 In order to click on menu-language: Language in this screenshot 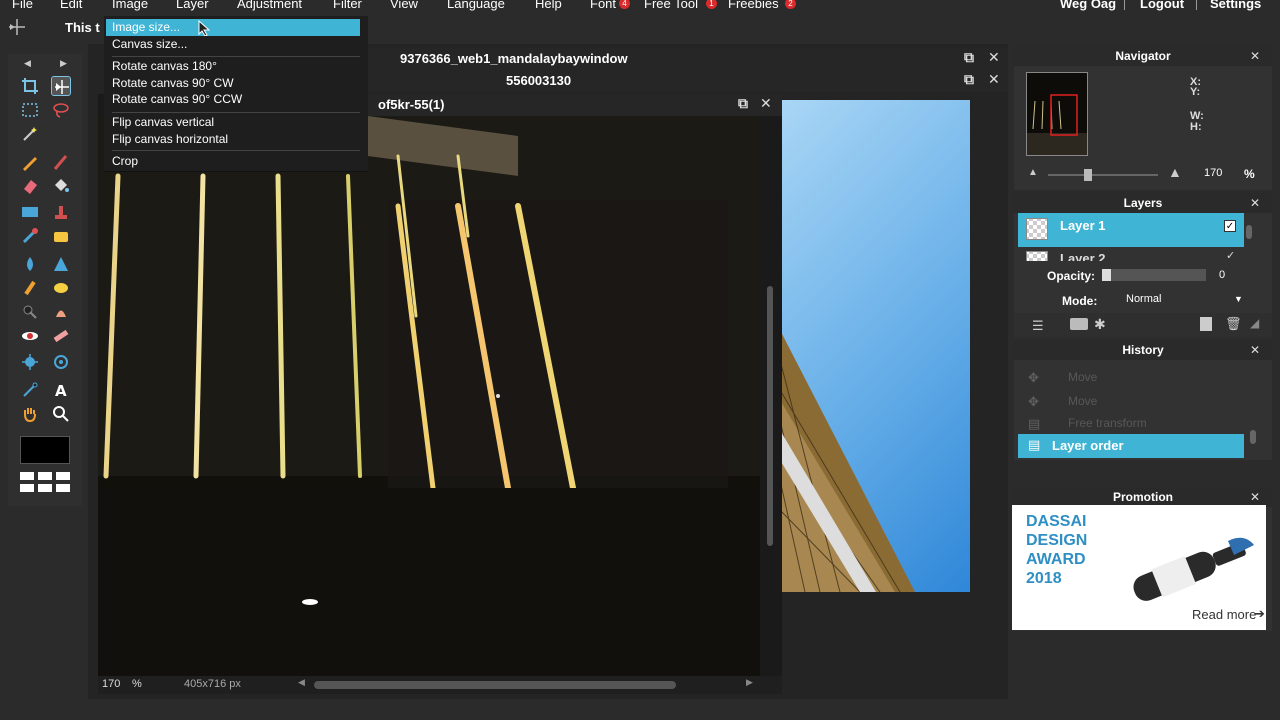, I will do `click(476, 5)`.